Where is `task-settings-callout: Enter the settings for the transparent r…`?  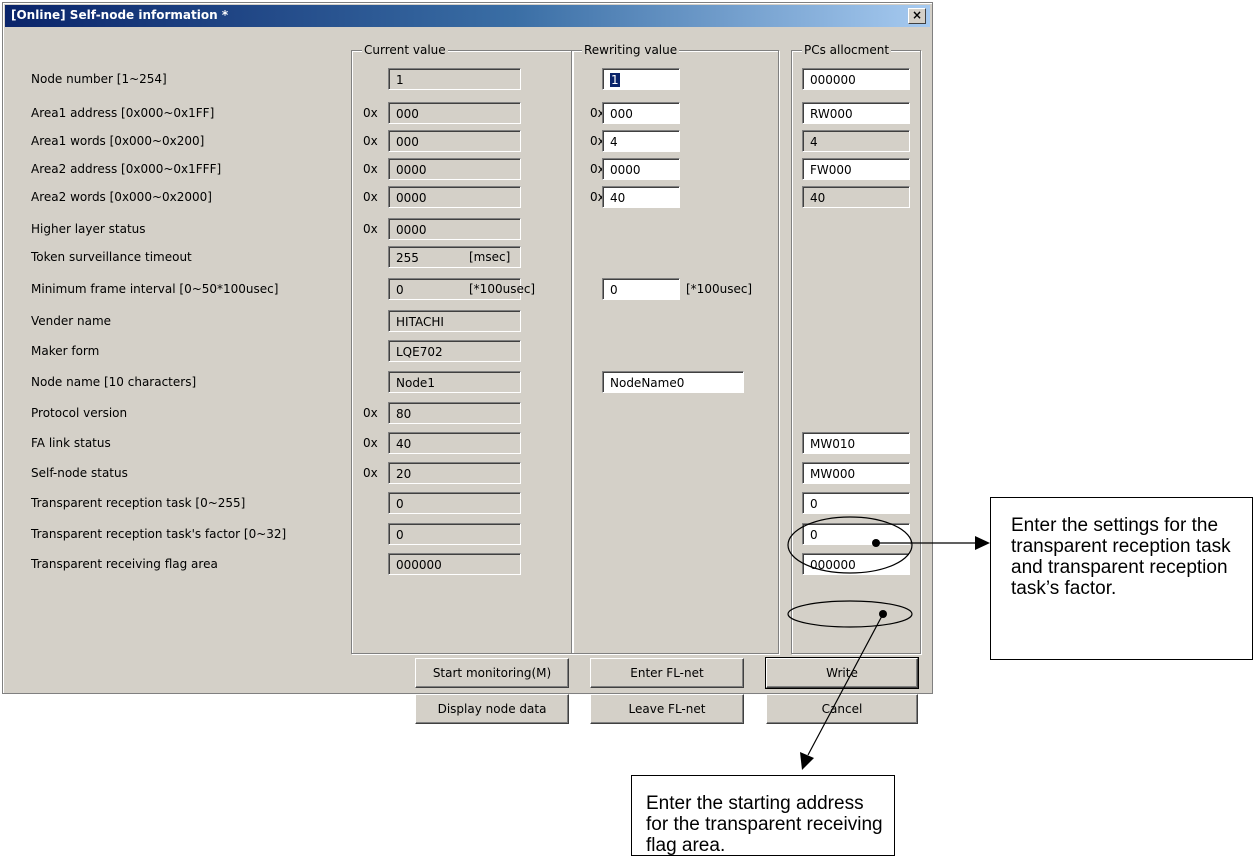 task-settings-callout: Enter the settings for the transparent r… is located at coordinates (1121, 578).